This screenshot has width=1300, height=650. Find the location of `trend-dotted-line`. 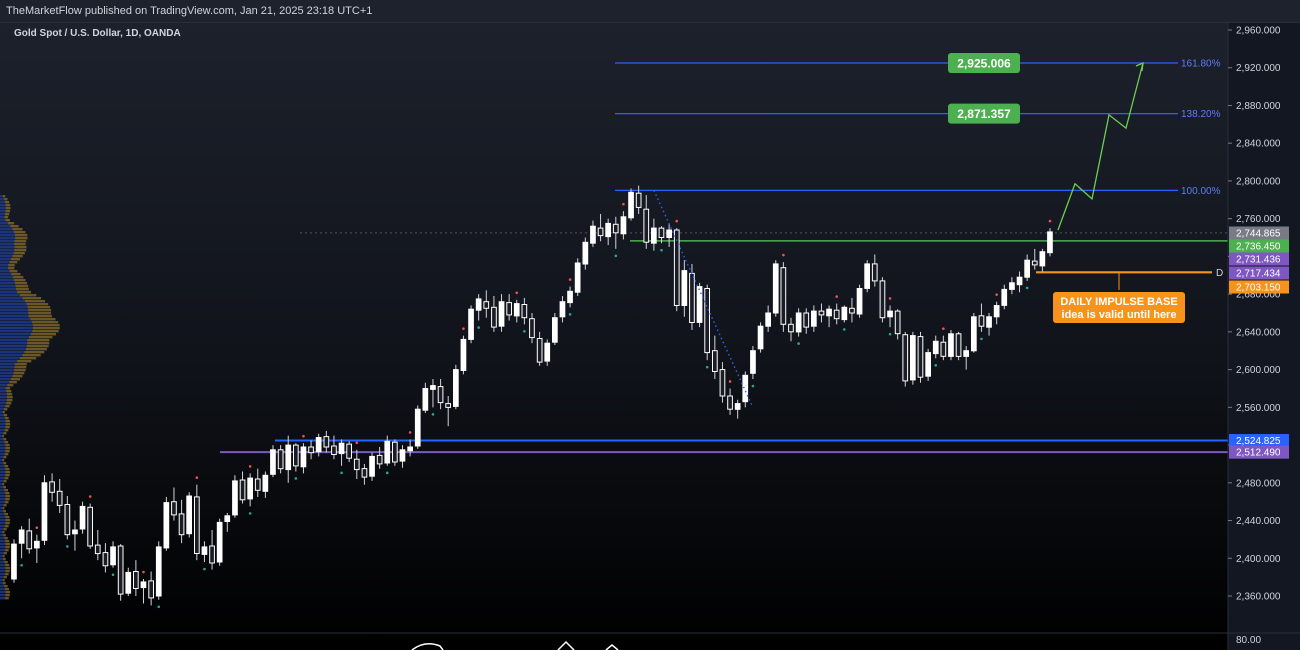

trend-dotted-line is located at coordinates (703, 299).